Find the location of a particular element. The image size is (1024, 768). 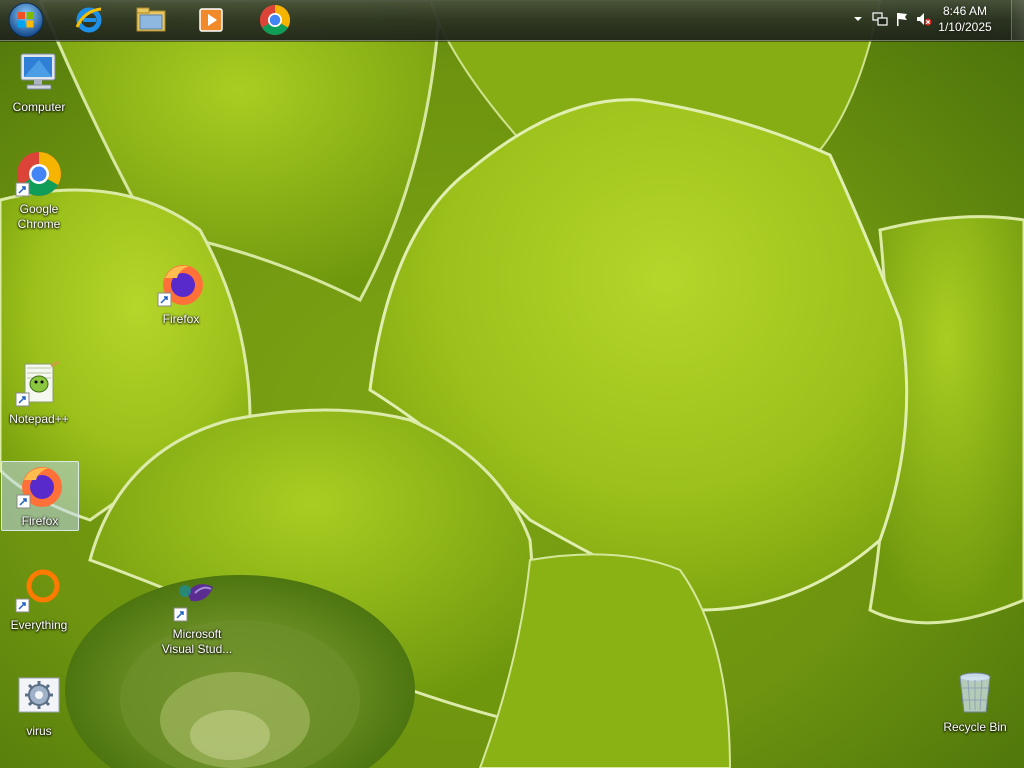

internet-explorer-icon is located at coordinates (88, 20).